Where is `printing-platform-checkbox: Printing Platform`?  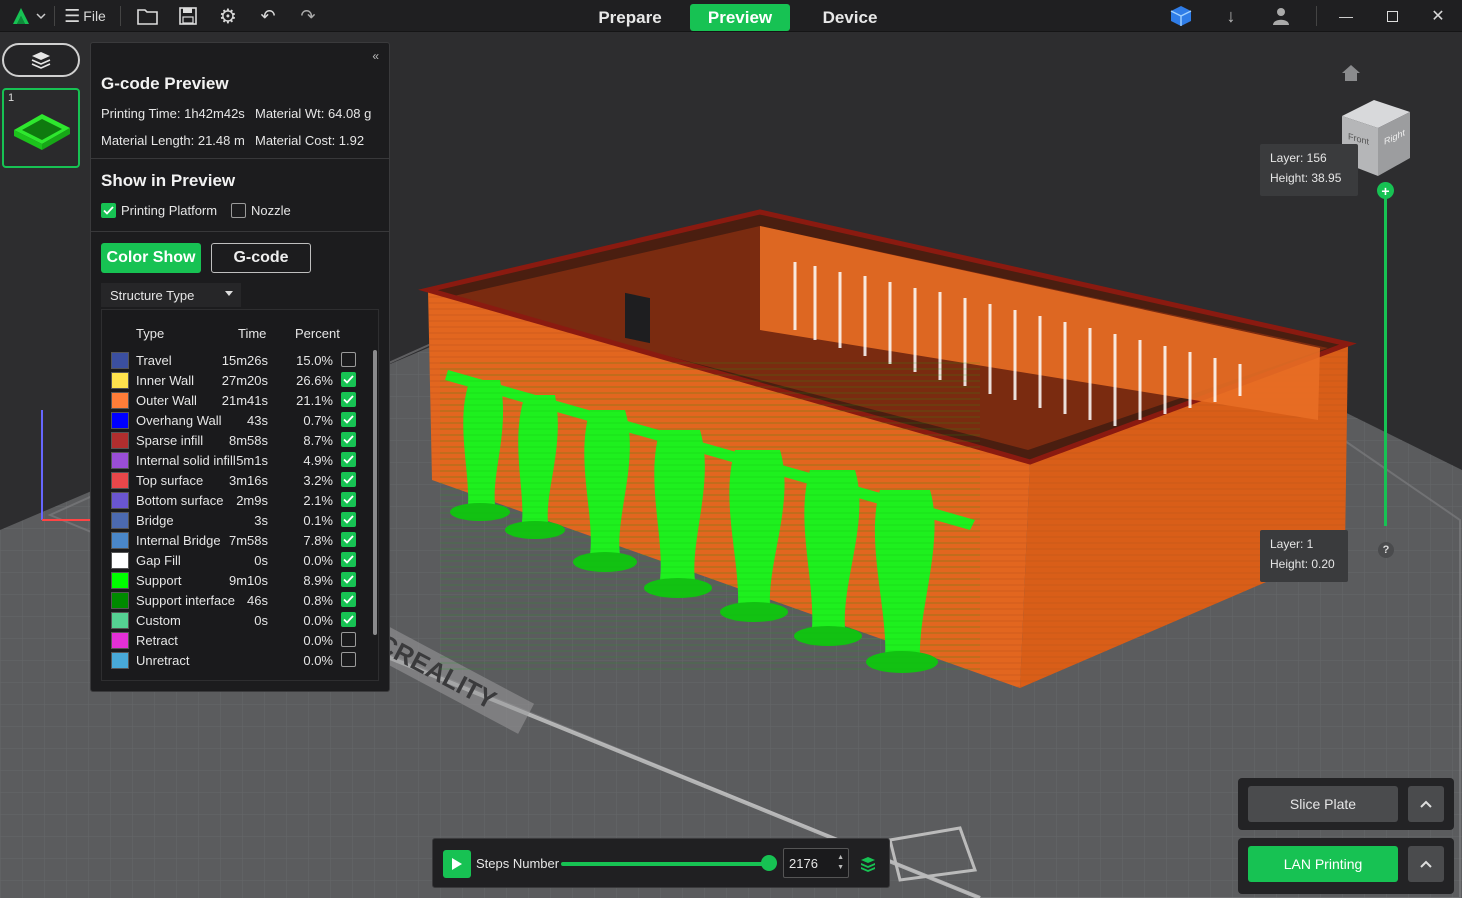
printing-platform-checkbox: Printing Platform is located at coordinates (159, 210).